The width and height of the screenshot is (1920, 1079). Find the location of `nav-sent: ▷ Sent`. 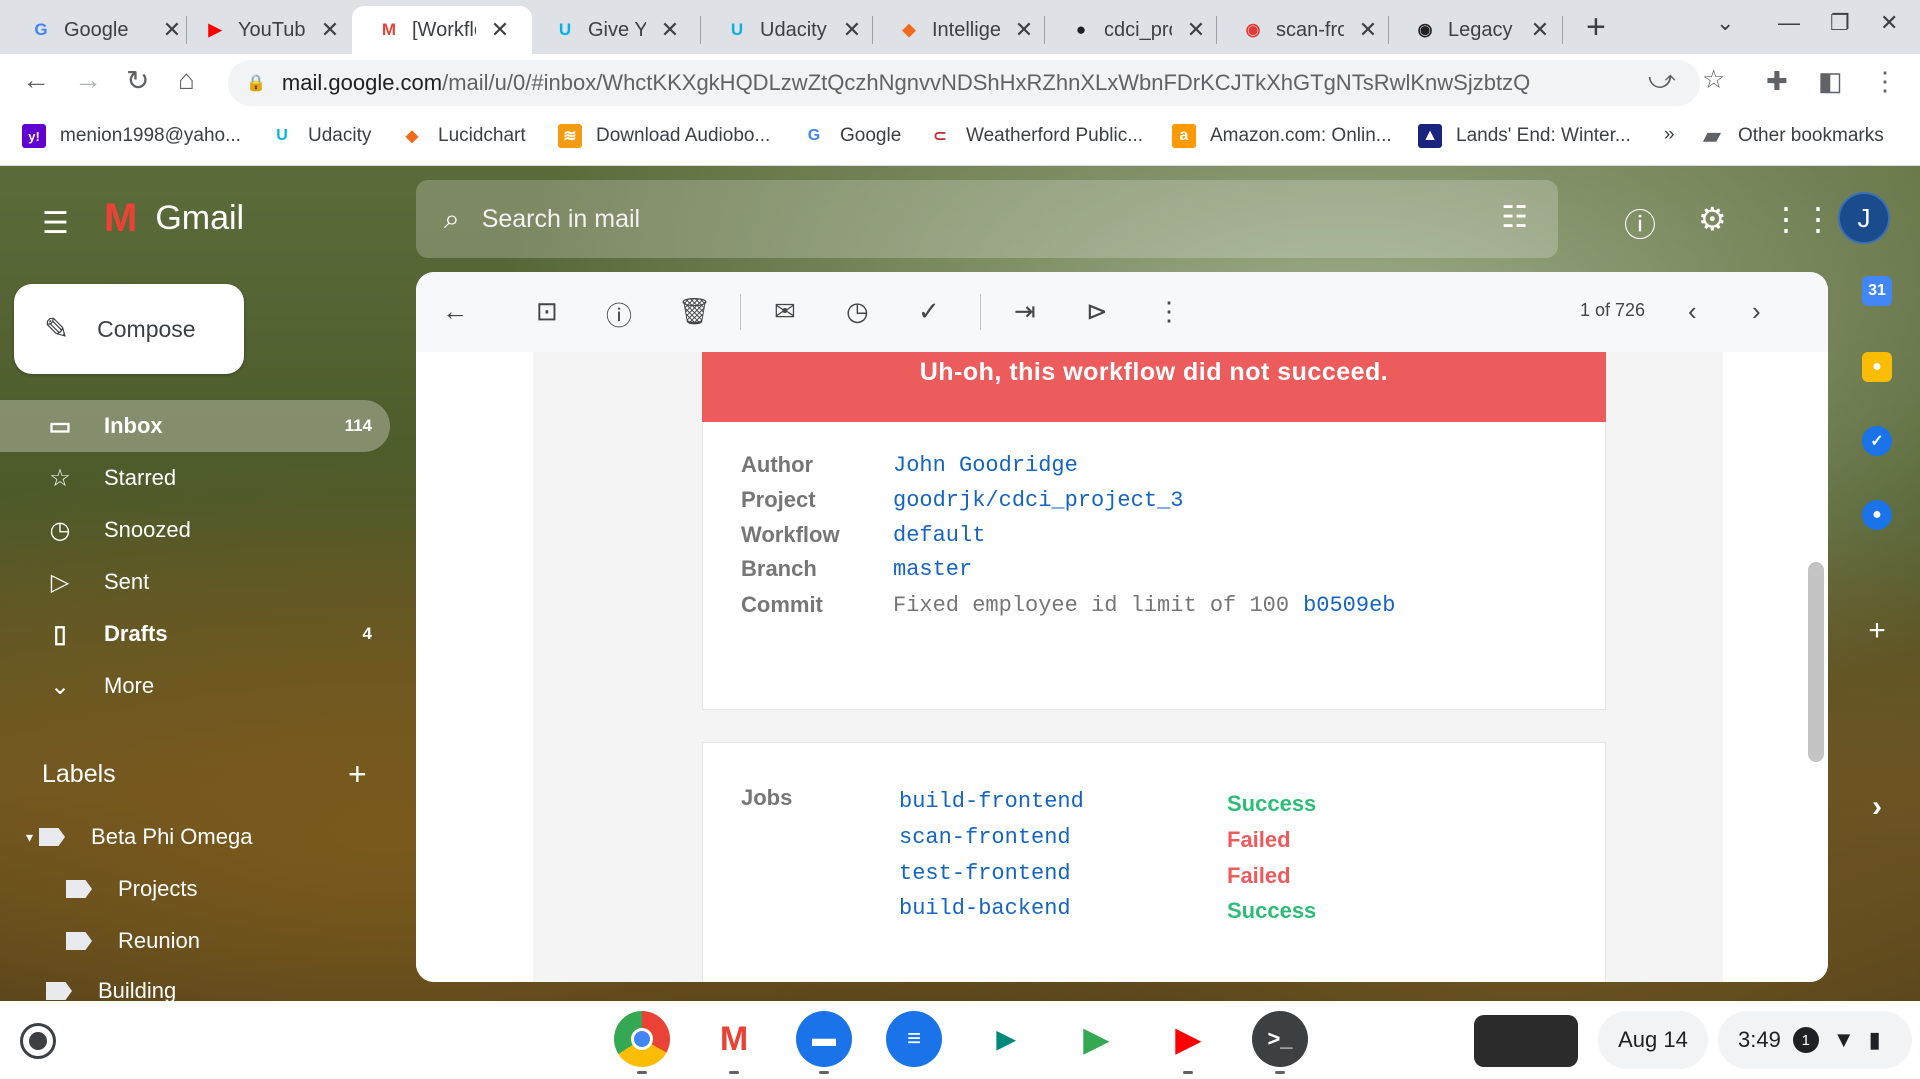

nav-sent: ▷ Sent is located at coordinates (195, 582).